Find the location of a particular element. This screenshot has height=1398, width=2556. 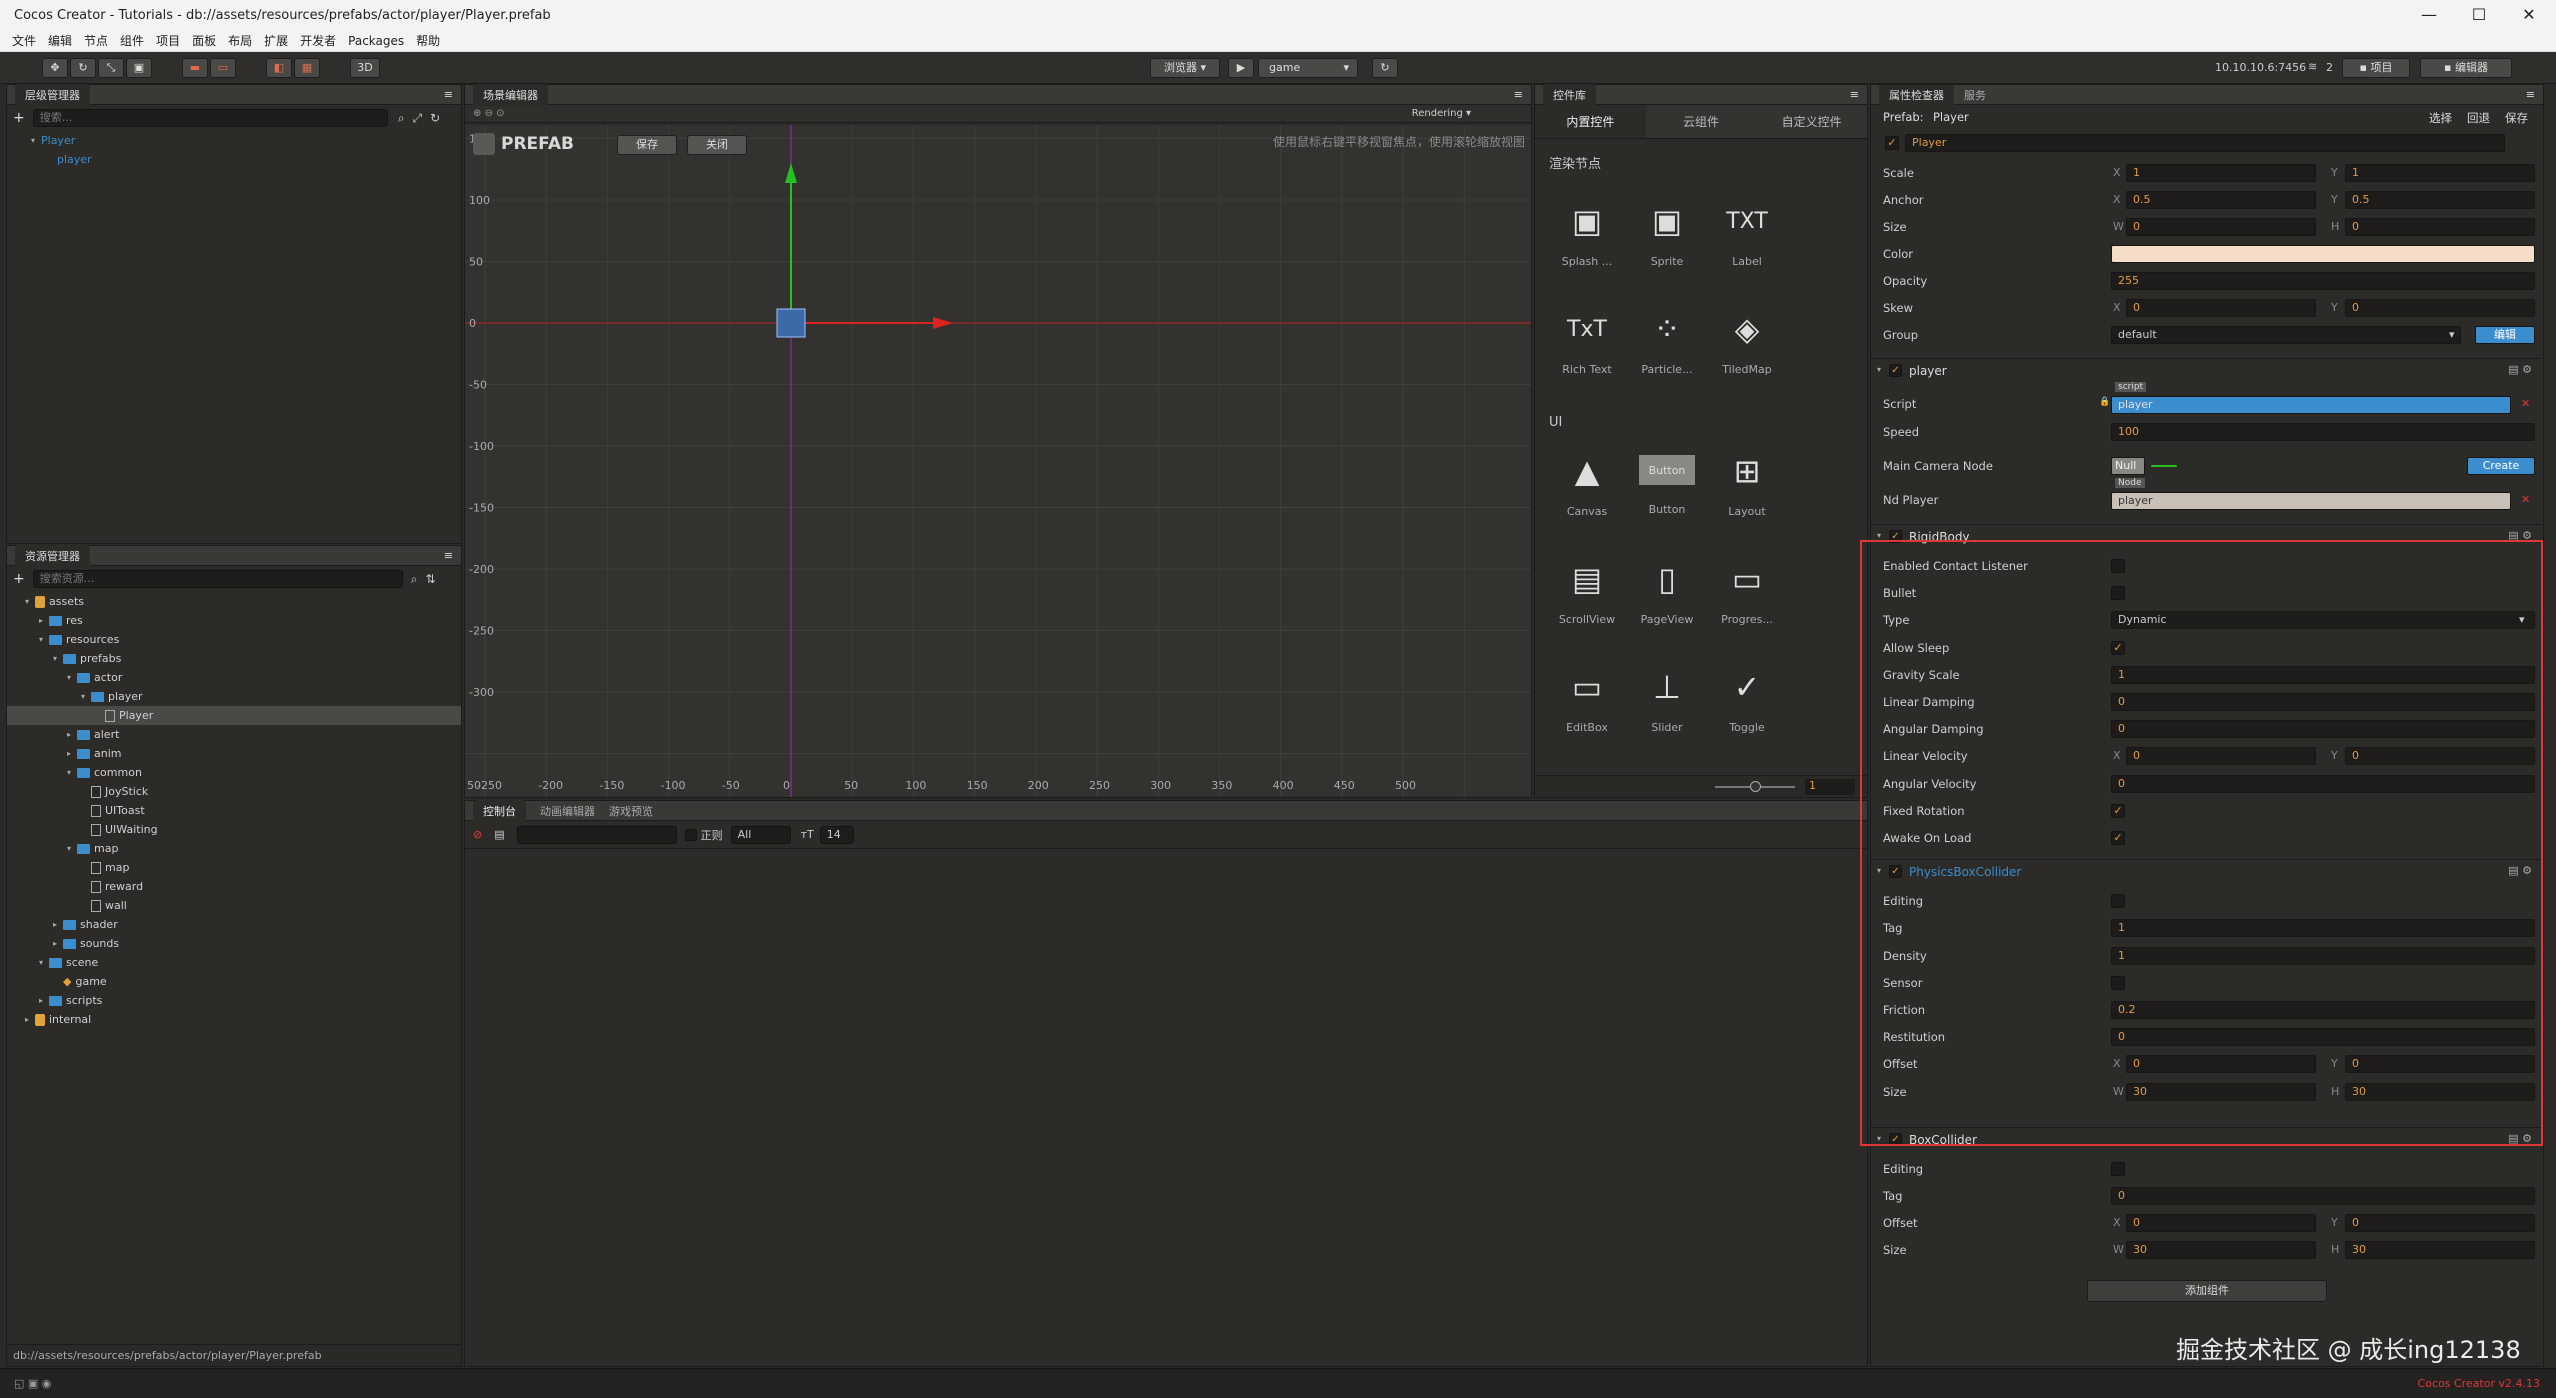

component-settings-icon: ▤ ⚙ is located at coordinates (2520, 369).